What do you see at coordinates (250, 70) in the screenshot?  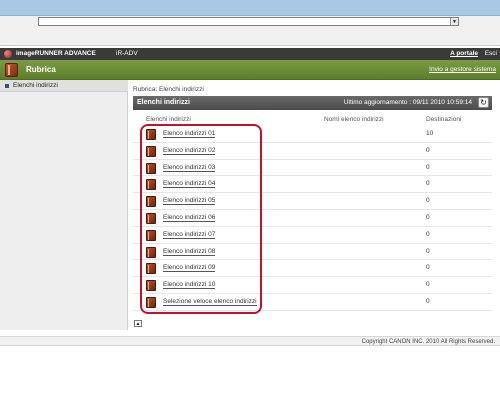 I see `title-bar: Rubrica Invio a gestore sistema` at bounding box center [250, 70].